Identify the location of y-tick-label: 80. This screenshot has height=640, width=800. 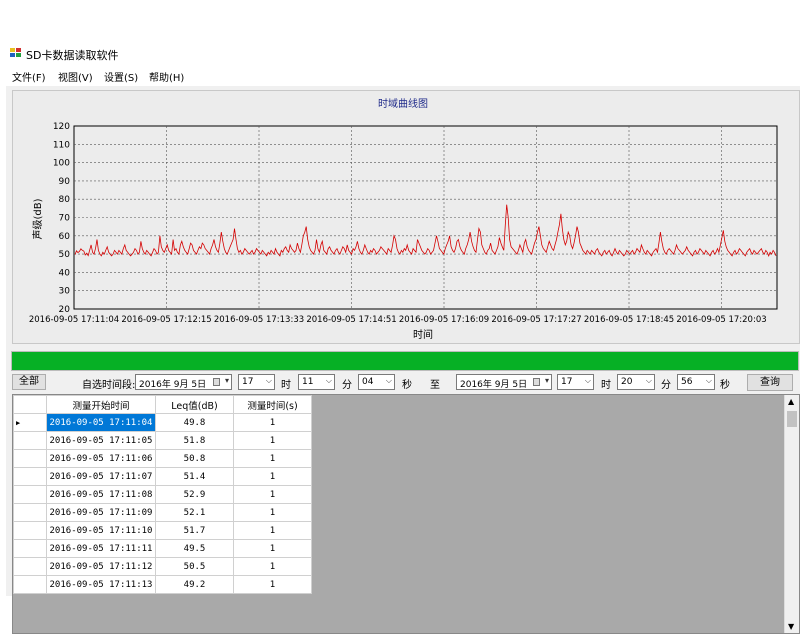
(65, 200).